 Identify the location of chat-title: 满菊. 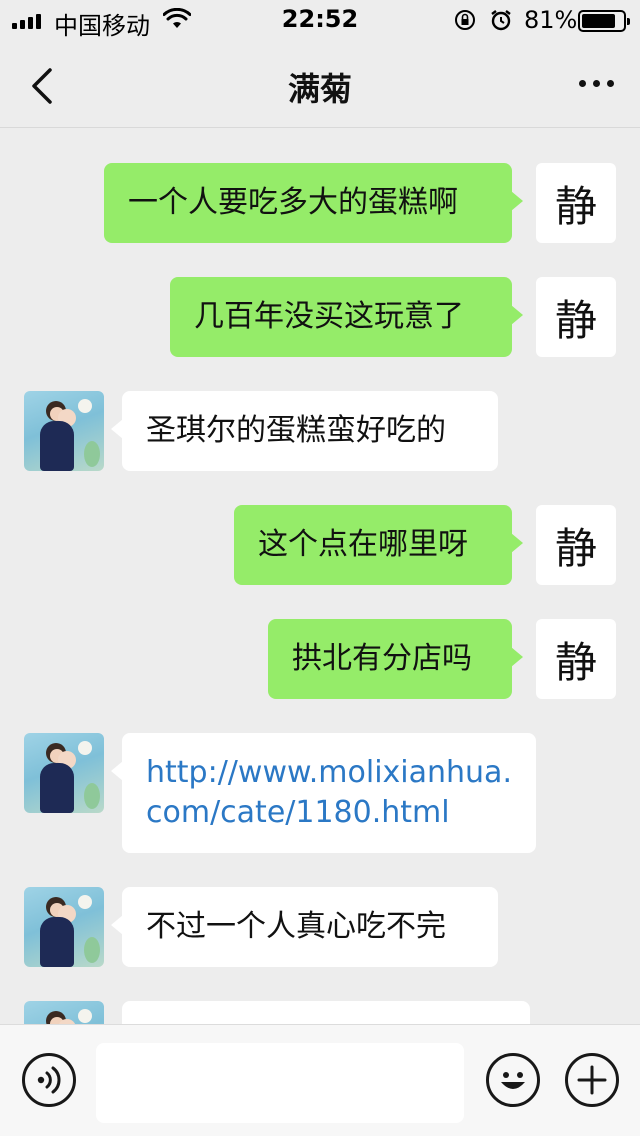
(319, 89).